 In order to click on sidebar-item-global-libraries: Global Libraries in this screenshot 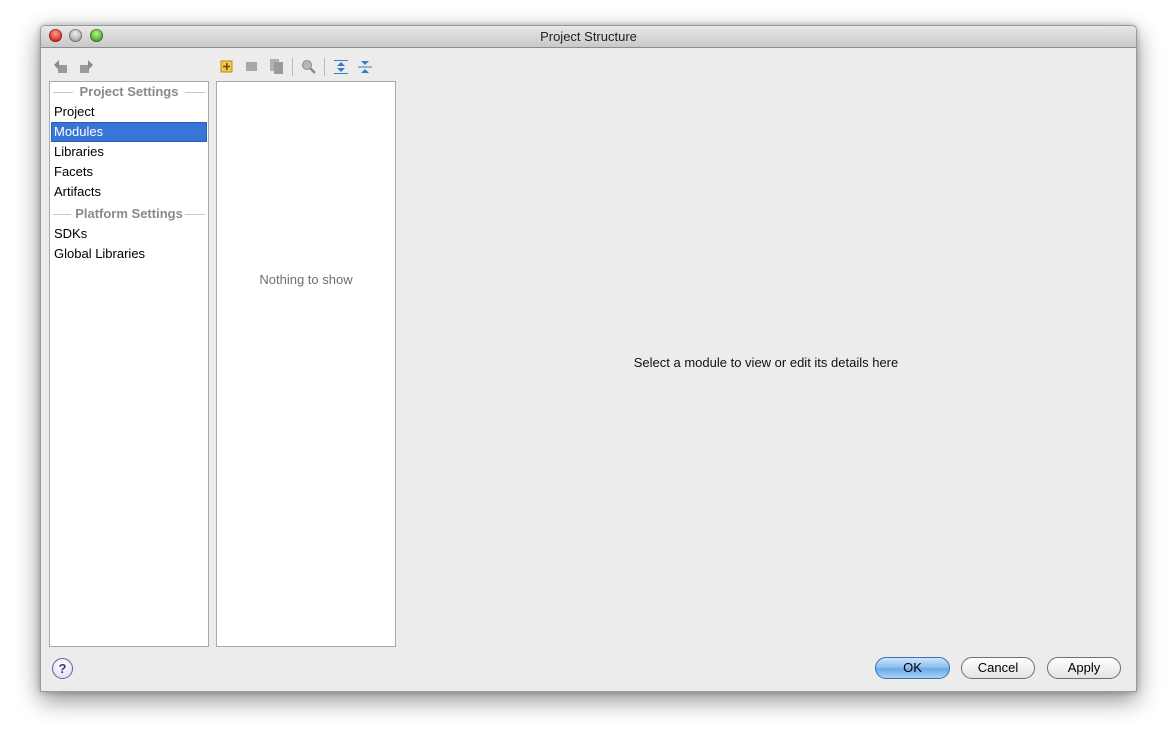, I will do `click(129, 254)`.